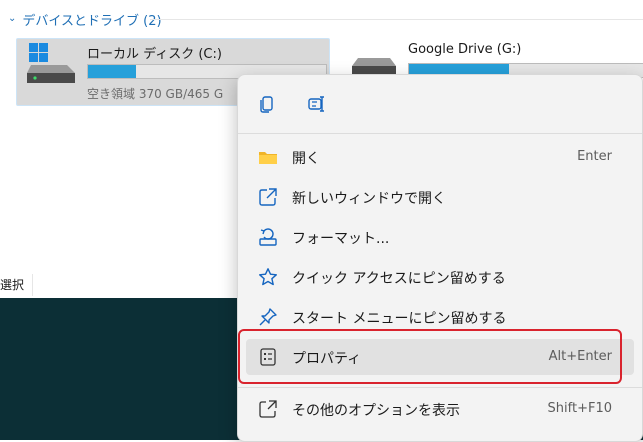 The width and height of the screenshot is (643, 442). Describe the element at coordinates (399, 279) in the screenshot. I see `menu-item-label: クイック アクセスにピン留めする` at that location.